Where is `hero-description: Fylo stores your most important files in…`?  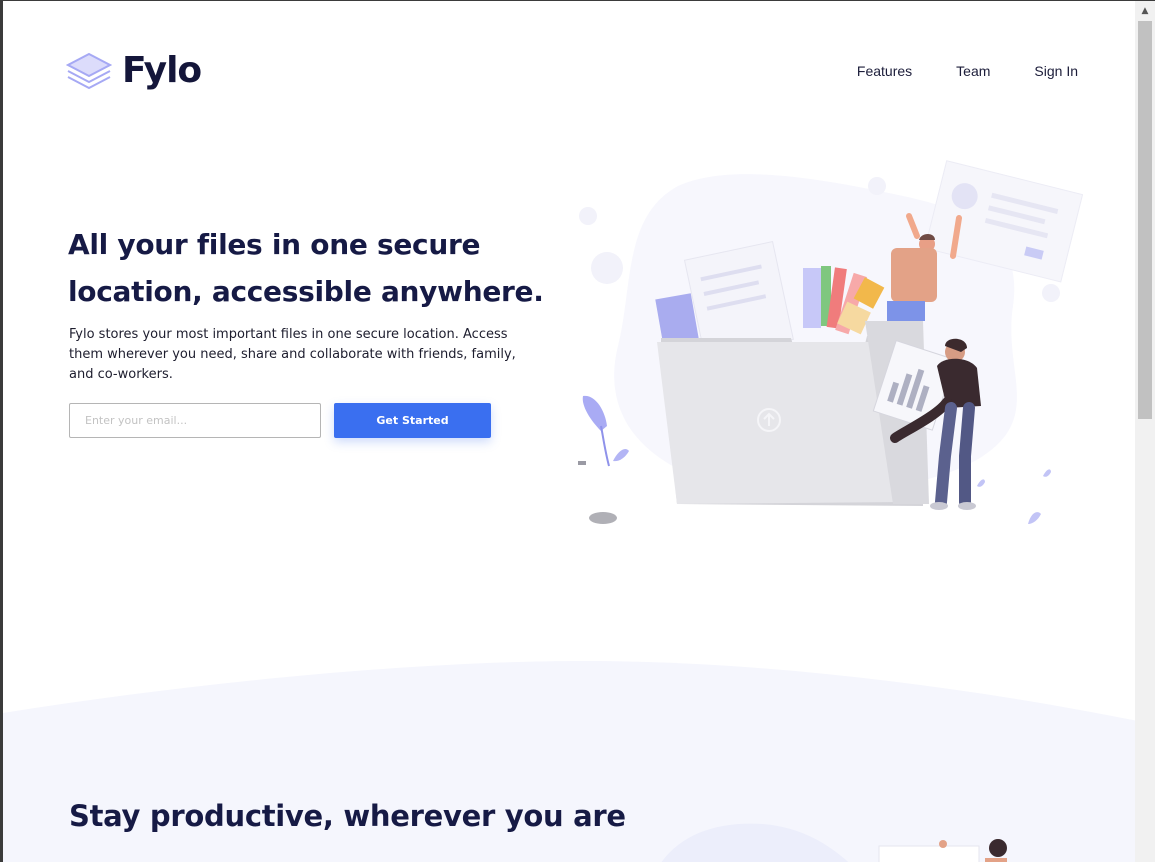 hero-description: Fylo stores your most important files in… is located at coordinates (292, 354).